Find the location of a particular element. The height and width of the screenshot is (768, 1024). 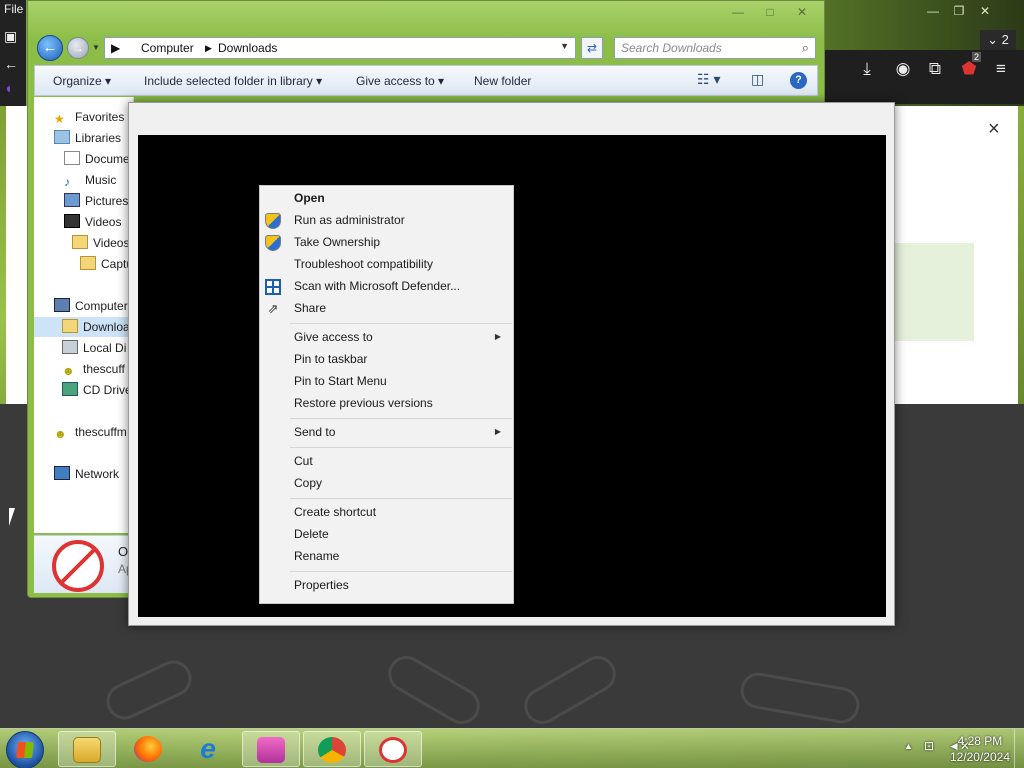

show-hidden-icons-icon: ▲ is located at coordinates (908, 746).